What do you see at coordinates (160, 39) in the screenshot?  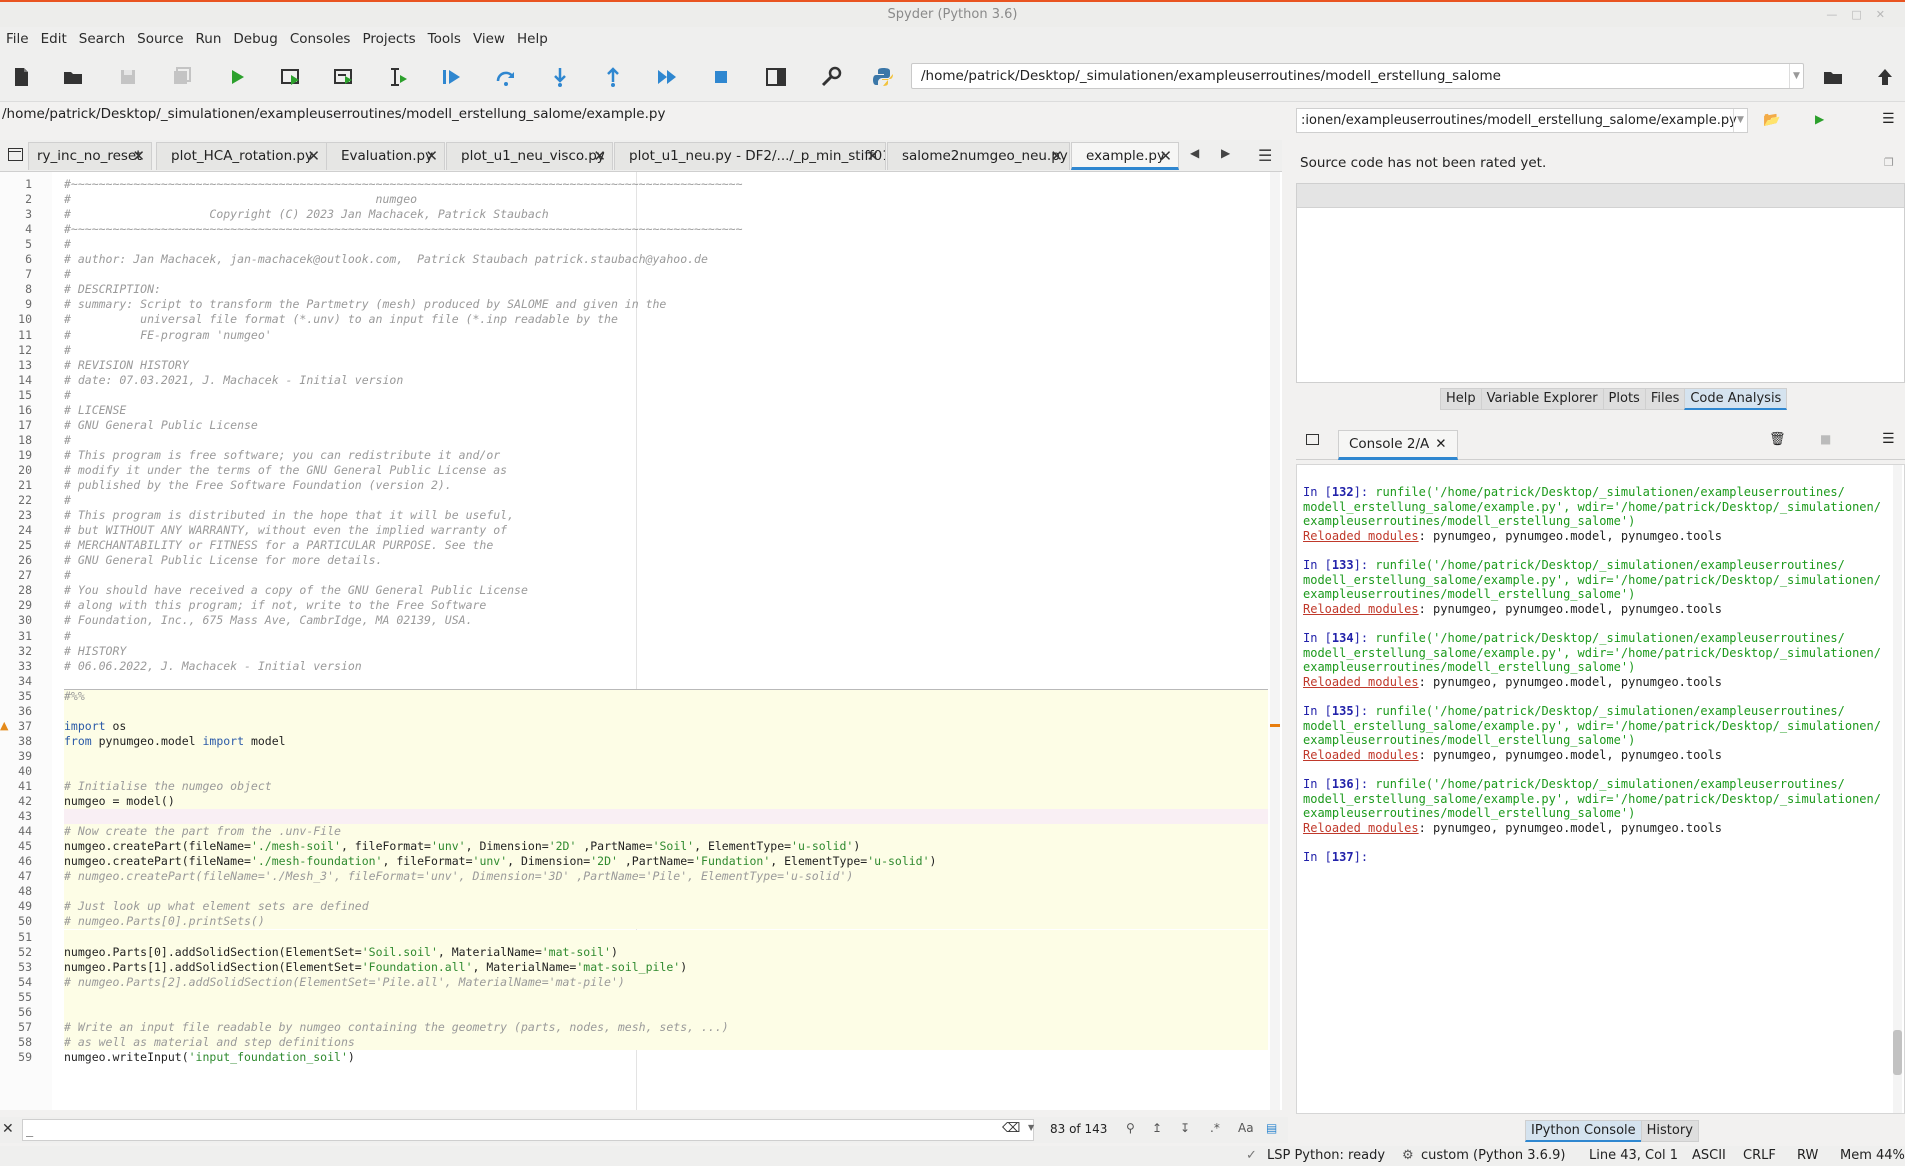 I see `menu-source: Source` at bounding box center [160, 39].